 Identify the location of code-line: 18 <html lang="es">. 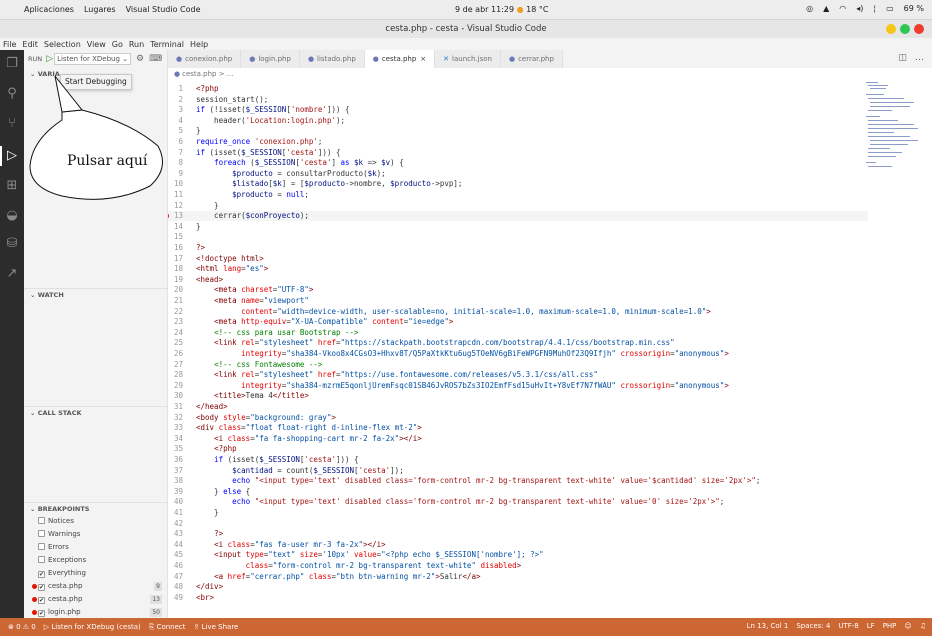
(518, 269).